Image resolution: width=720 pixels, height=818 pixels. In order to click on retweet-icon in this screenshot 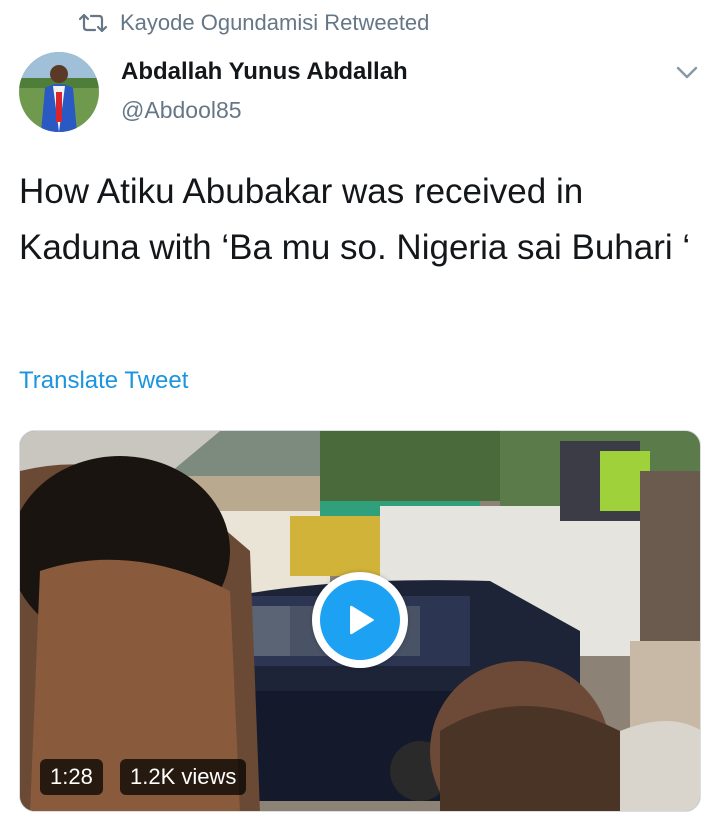, I will do `click(93, 23)`.